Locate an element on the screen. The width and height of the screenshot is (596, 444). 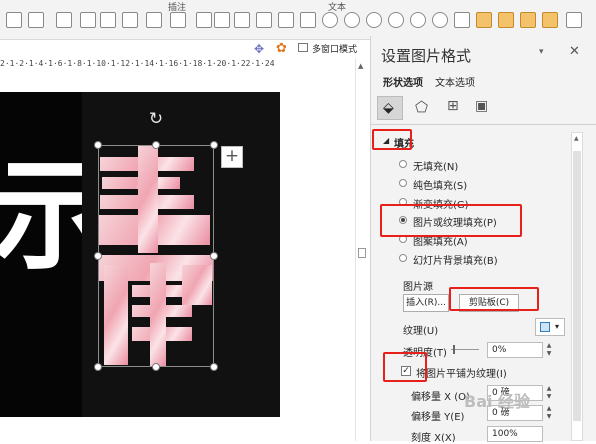
image-icon is located at coordinates (88, 20).